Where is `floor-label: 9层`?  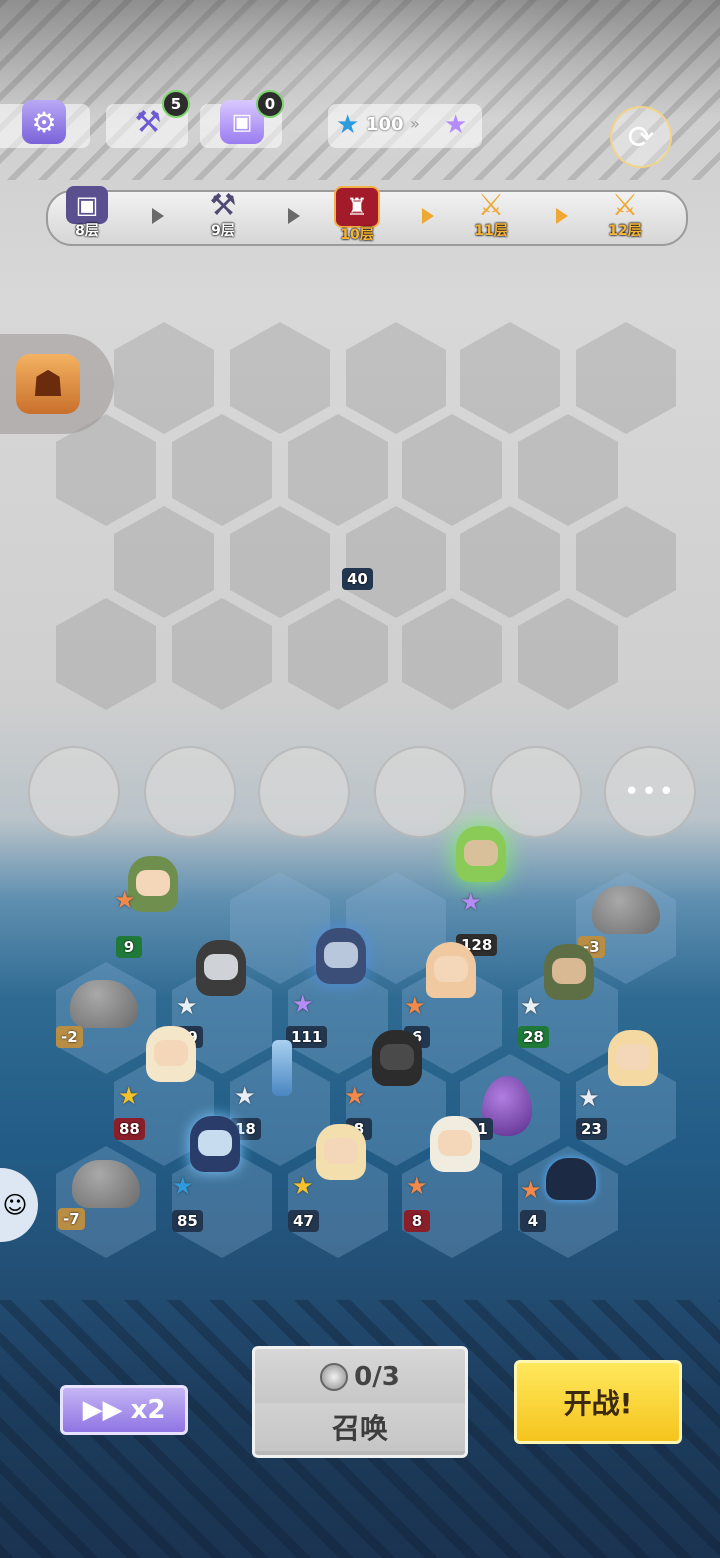 floor-label: 9层 is located at coordinates (223, 231).